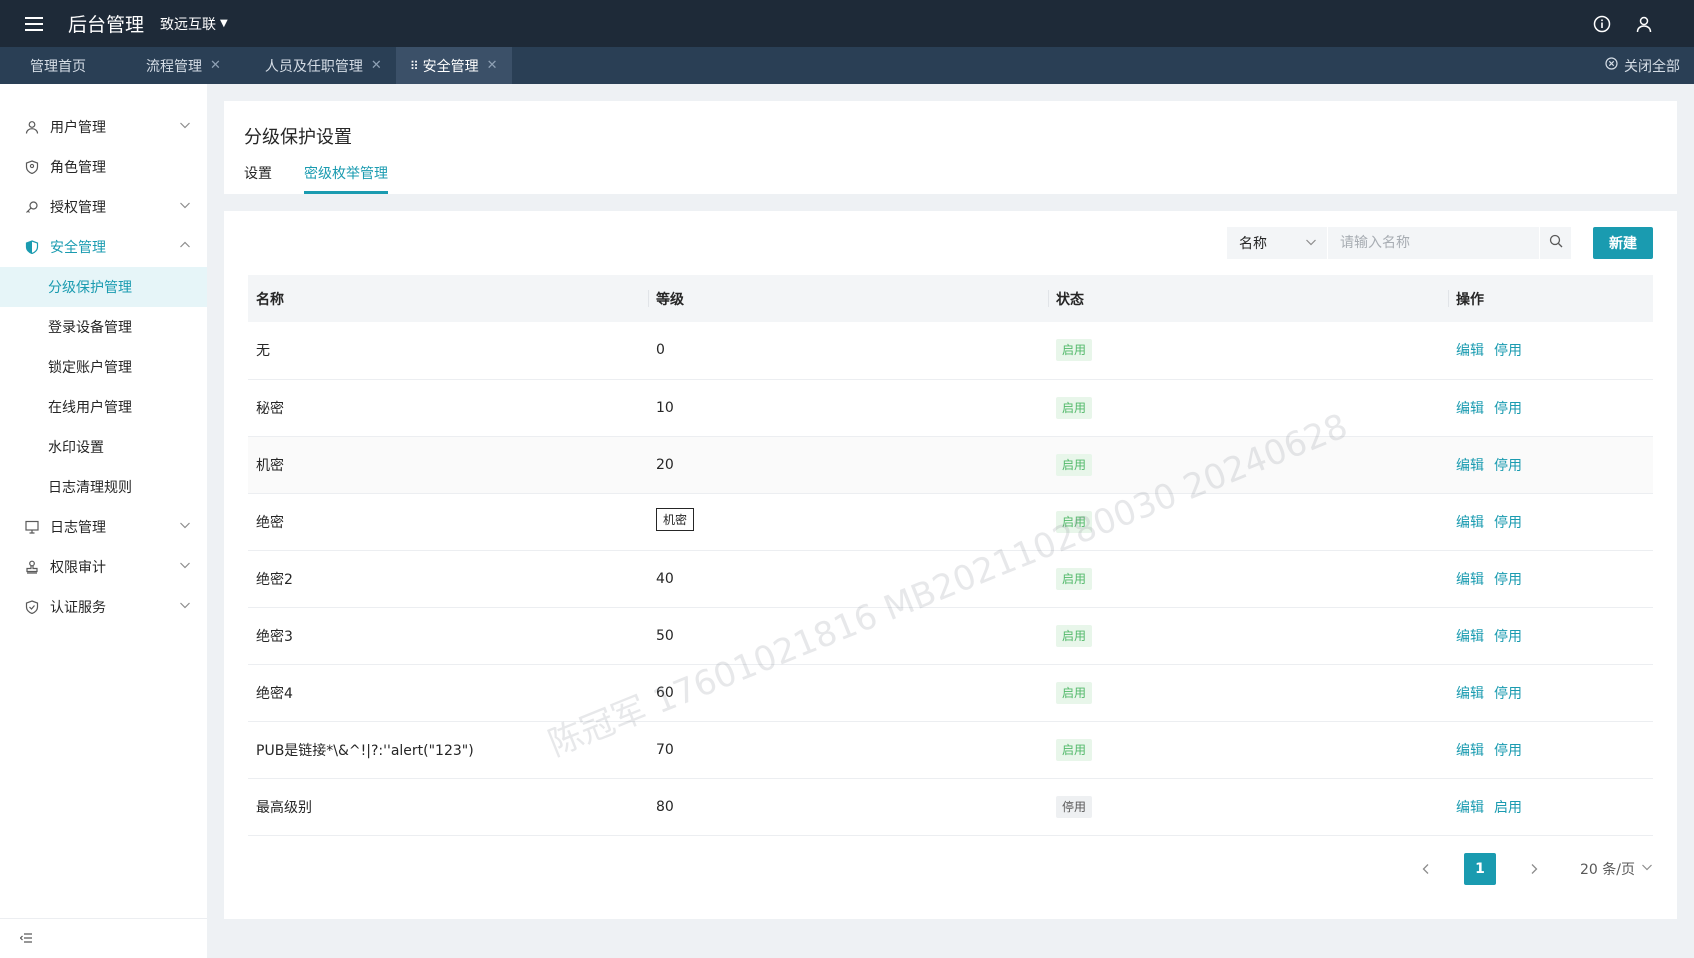  I want to click on sidebar-item-permission-audit: 权限审计, so click(103, 567).